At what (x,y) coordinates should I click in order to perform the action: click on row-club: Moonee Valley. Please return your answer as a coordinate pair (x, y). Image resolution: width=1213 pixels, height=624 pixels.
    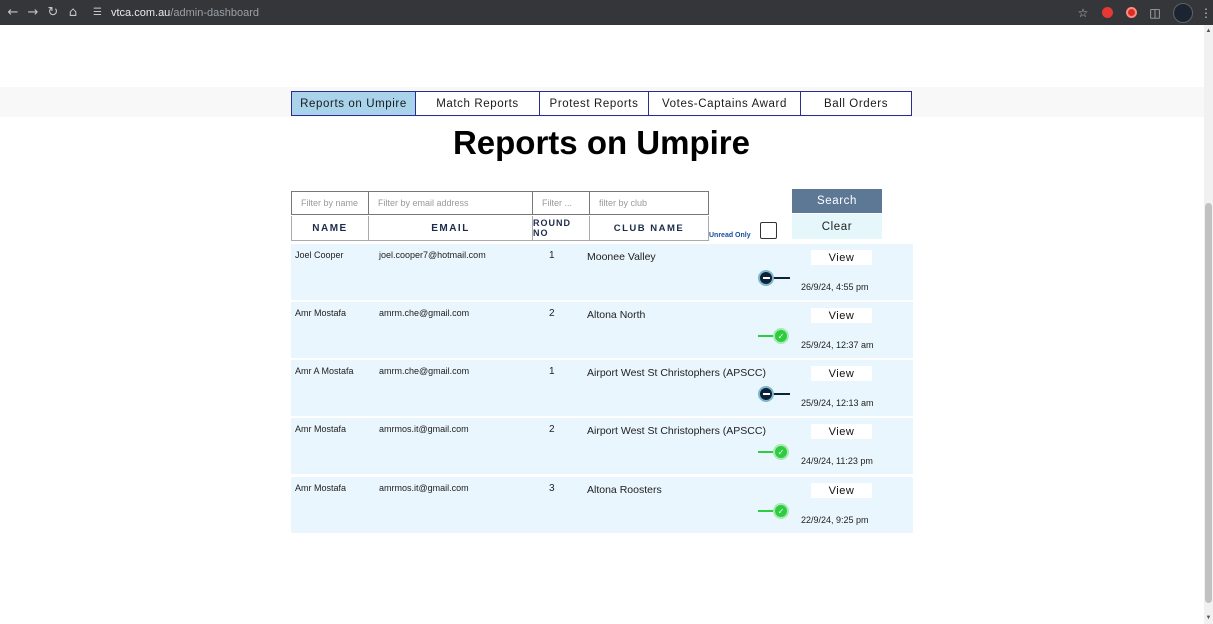
    Looking at the image, I should click on (621, 257).